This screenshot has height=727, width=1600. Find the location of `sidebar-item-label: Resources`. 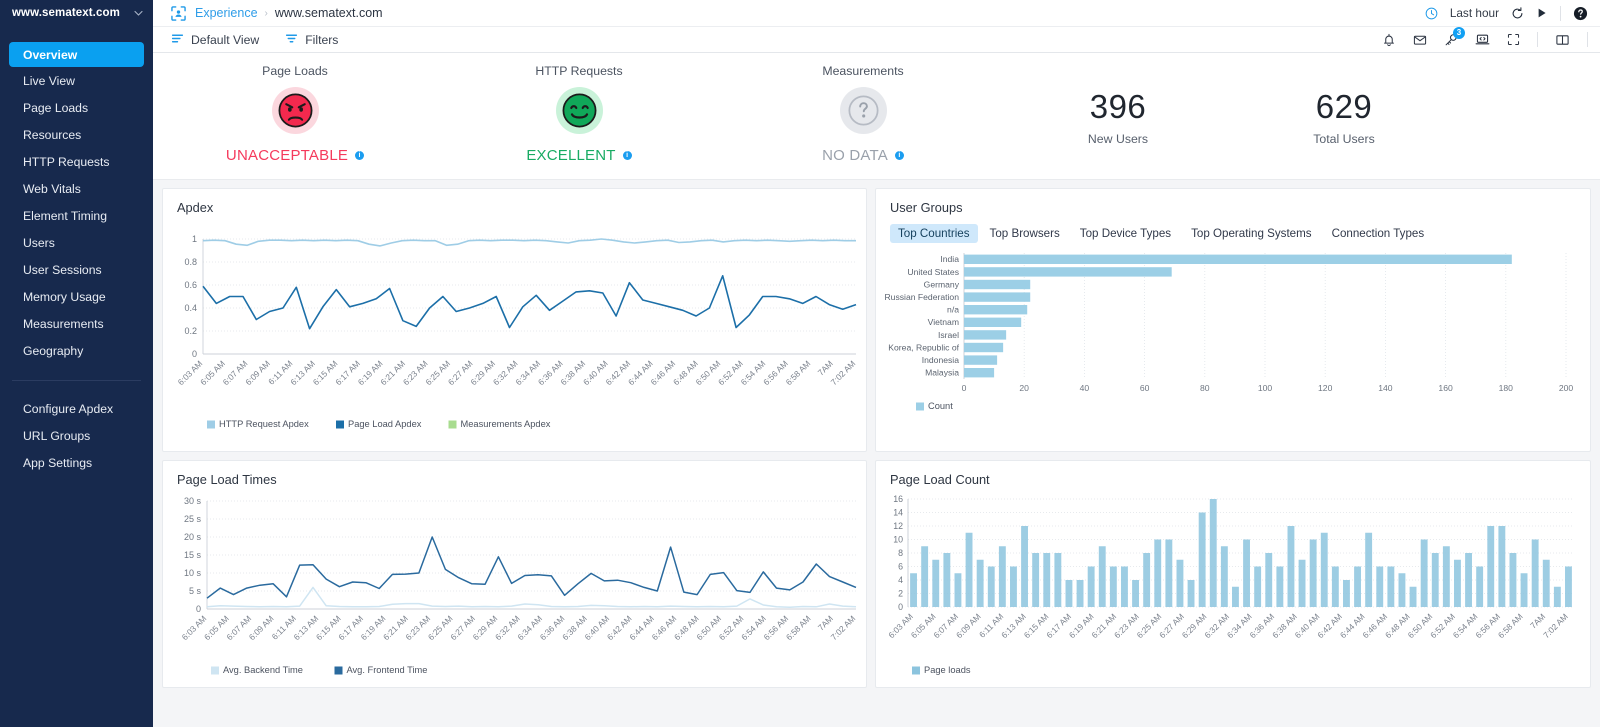

sidebar-item-label: Resources is located at coordinates (52, 134).